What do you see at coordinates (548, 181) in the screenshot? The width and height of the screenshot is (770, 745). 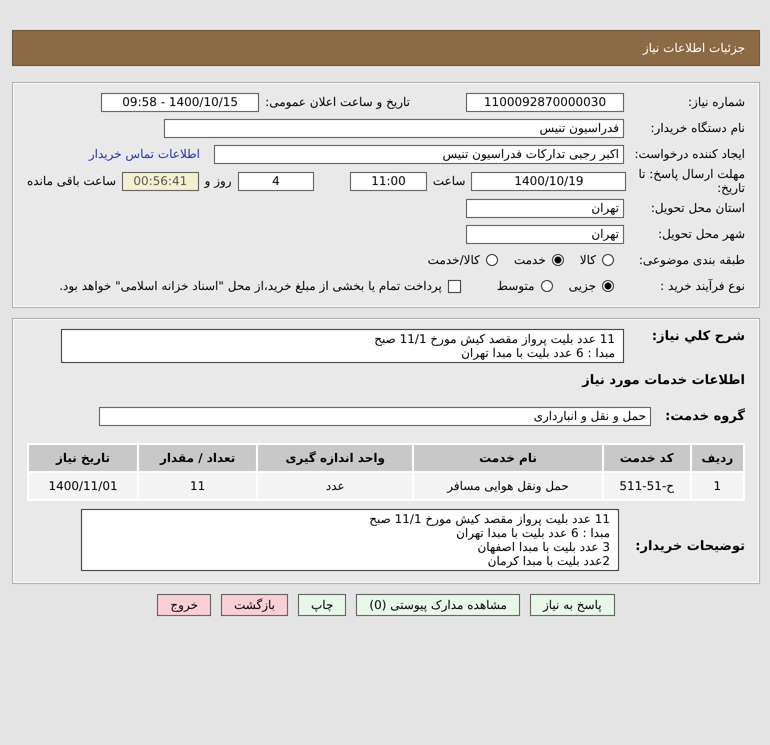 I see `deadline-date-field: 1400/10/19` at bounding box center [548, 181].